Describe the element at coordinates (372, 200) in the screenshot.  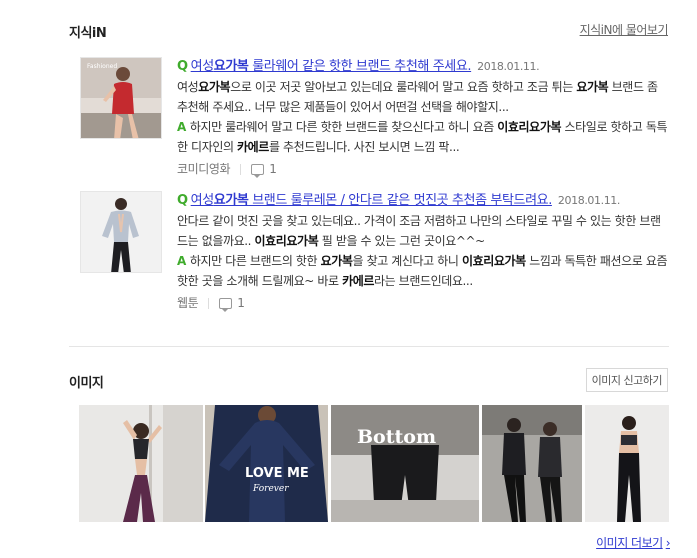
I see `question-title-link: 여성요가복 브랜드 룰루레몬 / 안다르 같은 멋진곳 추천좀 부탁드려요.` at that location.